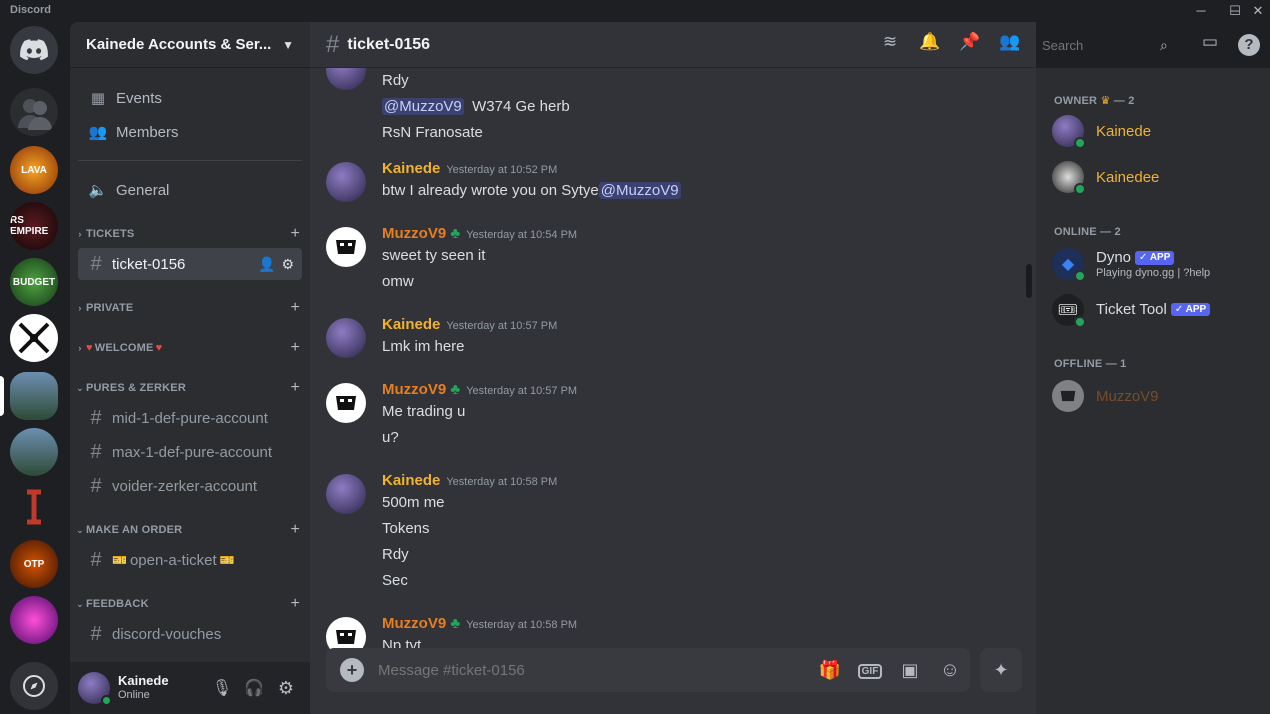 The image size is (1270, 714). Describe the element at coordinates (34, 686) in the screenshot. I see `discover-compass-icon` at that location.